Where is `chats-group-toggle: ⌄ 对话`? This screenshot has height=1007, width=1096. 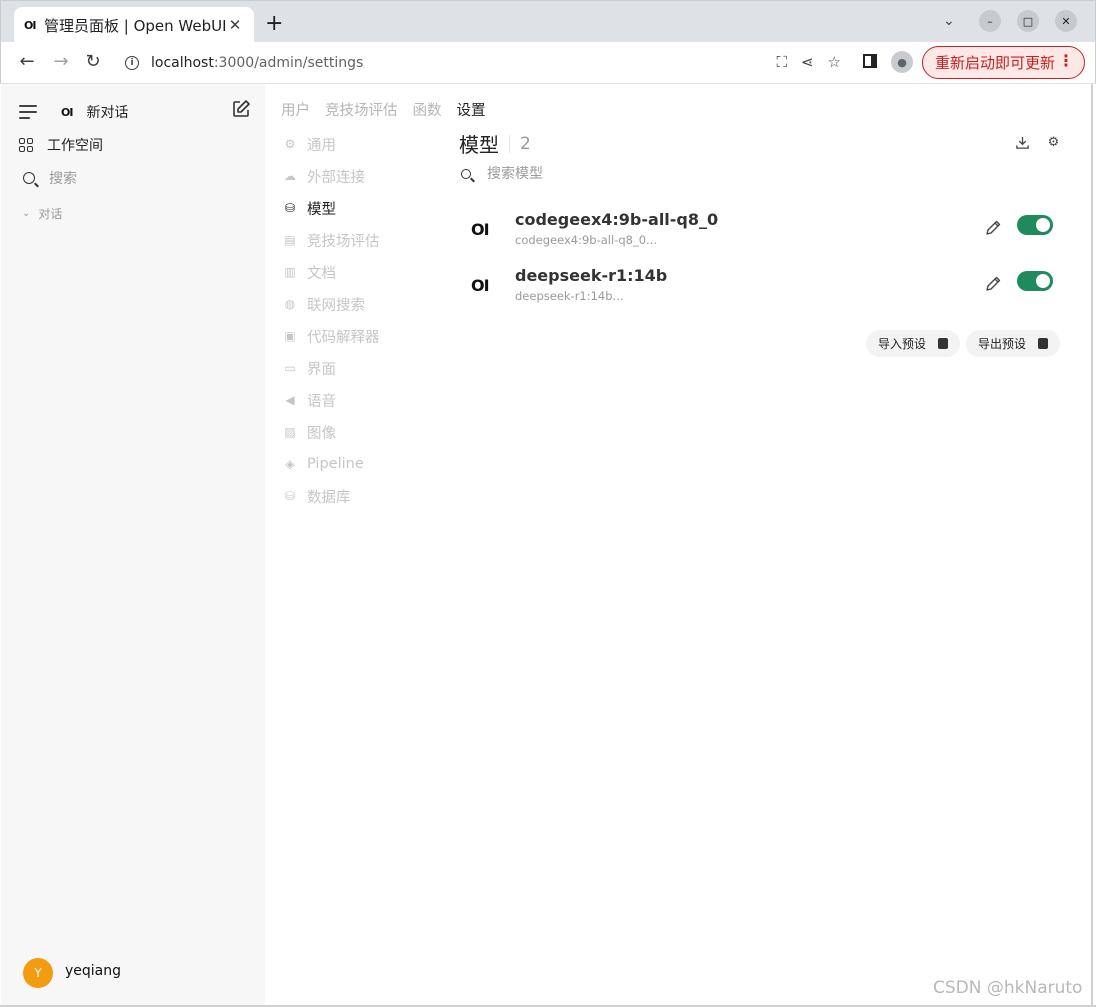
chats-group-toggle: ⌄ 对话 is located at coordinates (42, 213).